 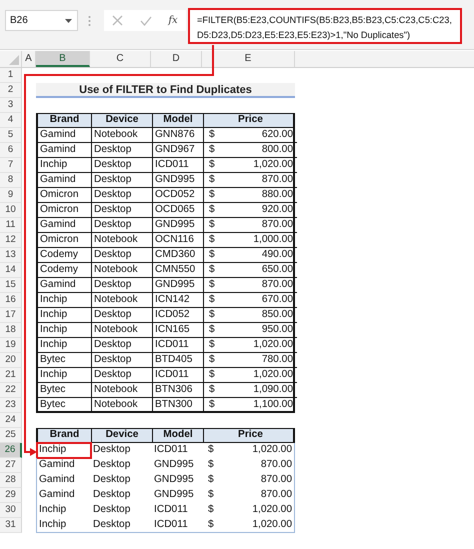 I want to click on table-cell: Omicron, so click(x=65, y=195).